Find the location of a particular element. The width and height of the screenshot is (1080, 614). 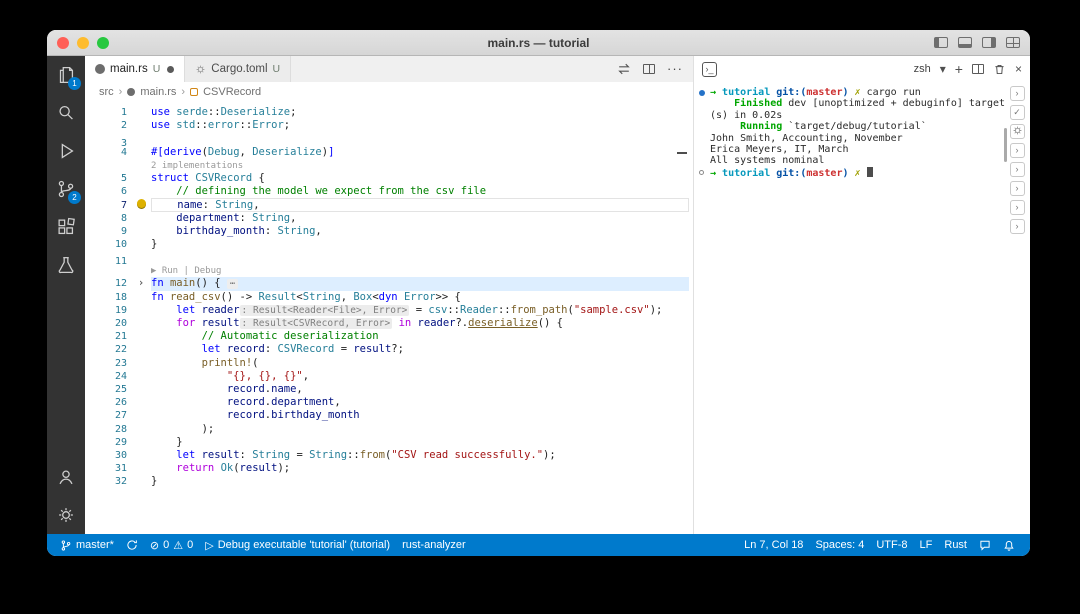

breadcrumb-item-src: src is located at coordinates (106, 92).